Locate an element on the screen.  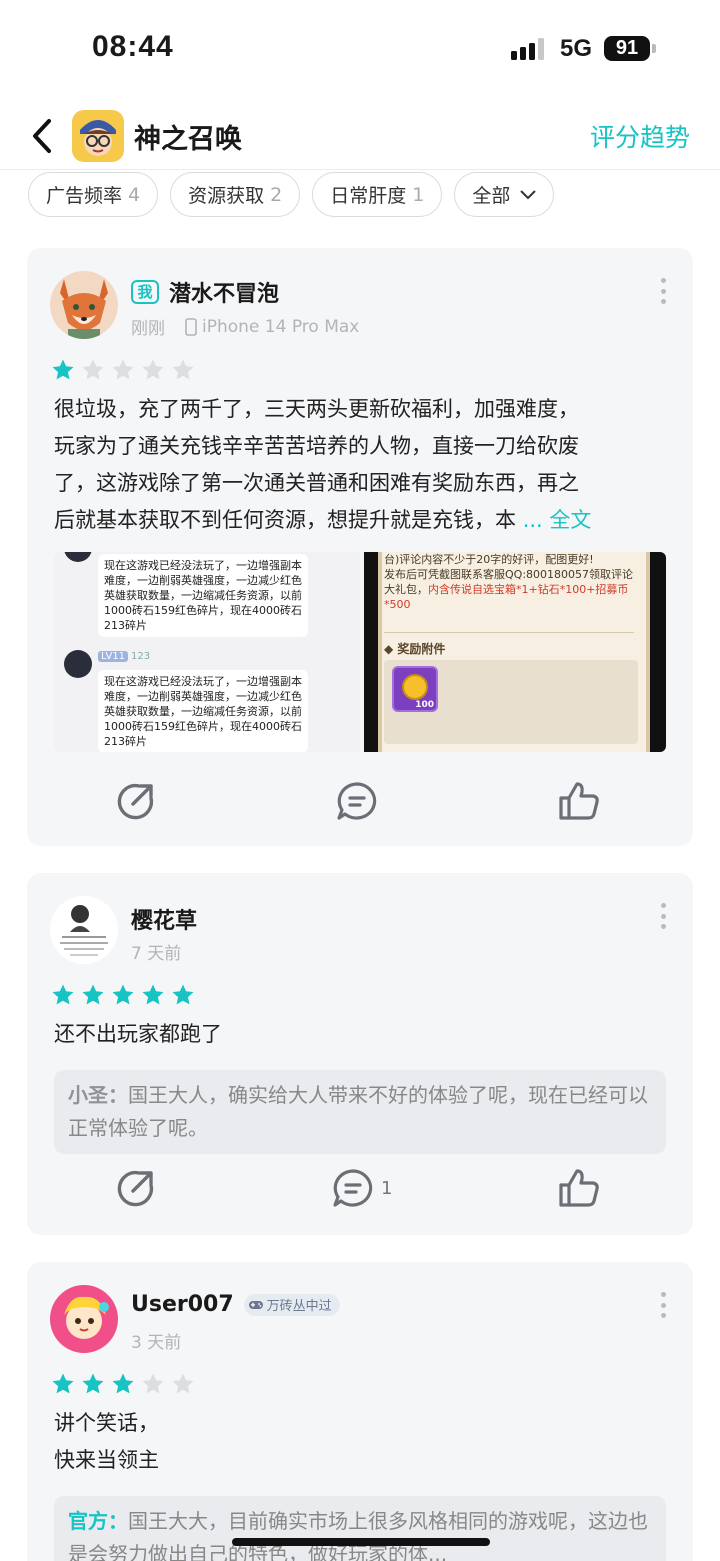
review-meta: 7 天前 is located at coordinates (156, 951).